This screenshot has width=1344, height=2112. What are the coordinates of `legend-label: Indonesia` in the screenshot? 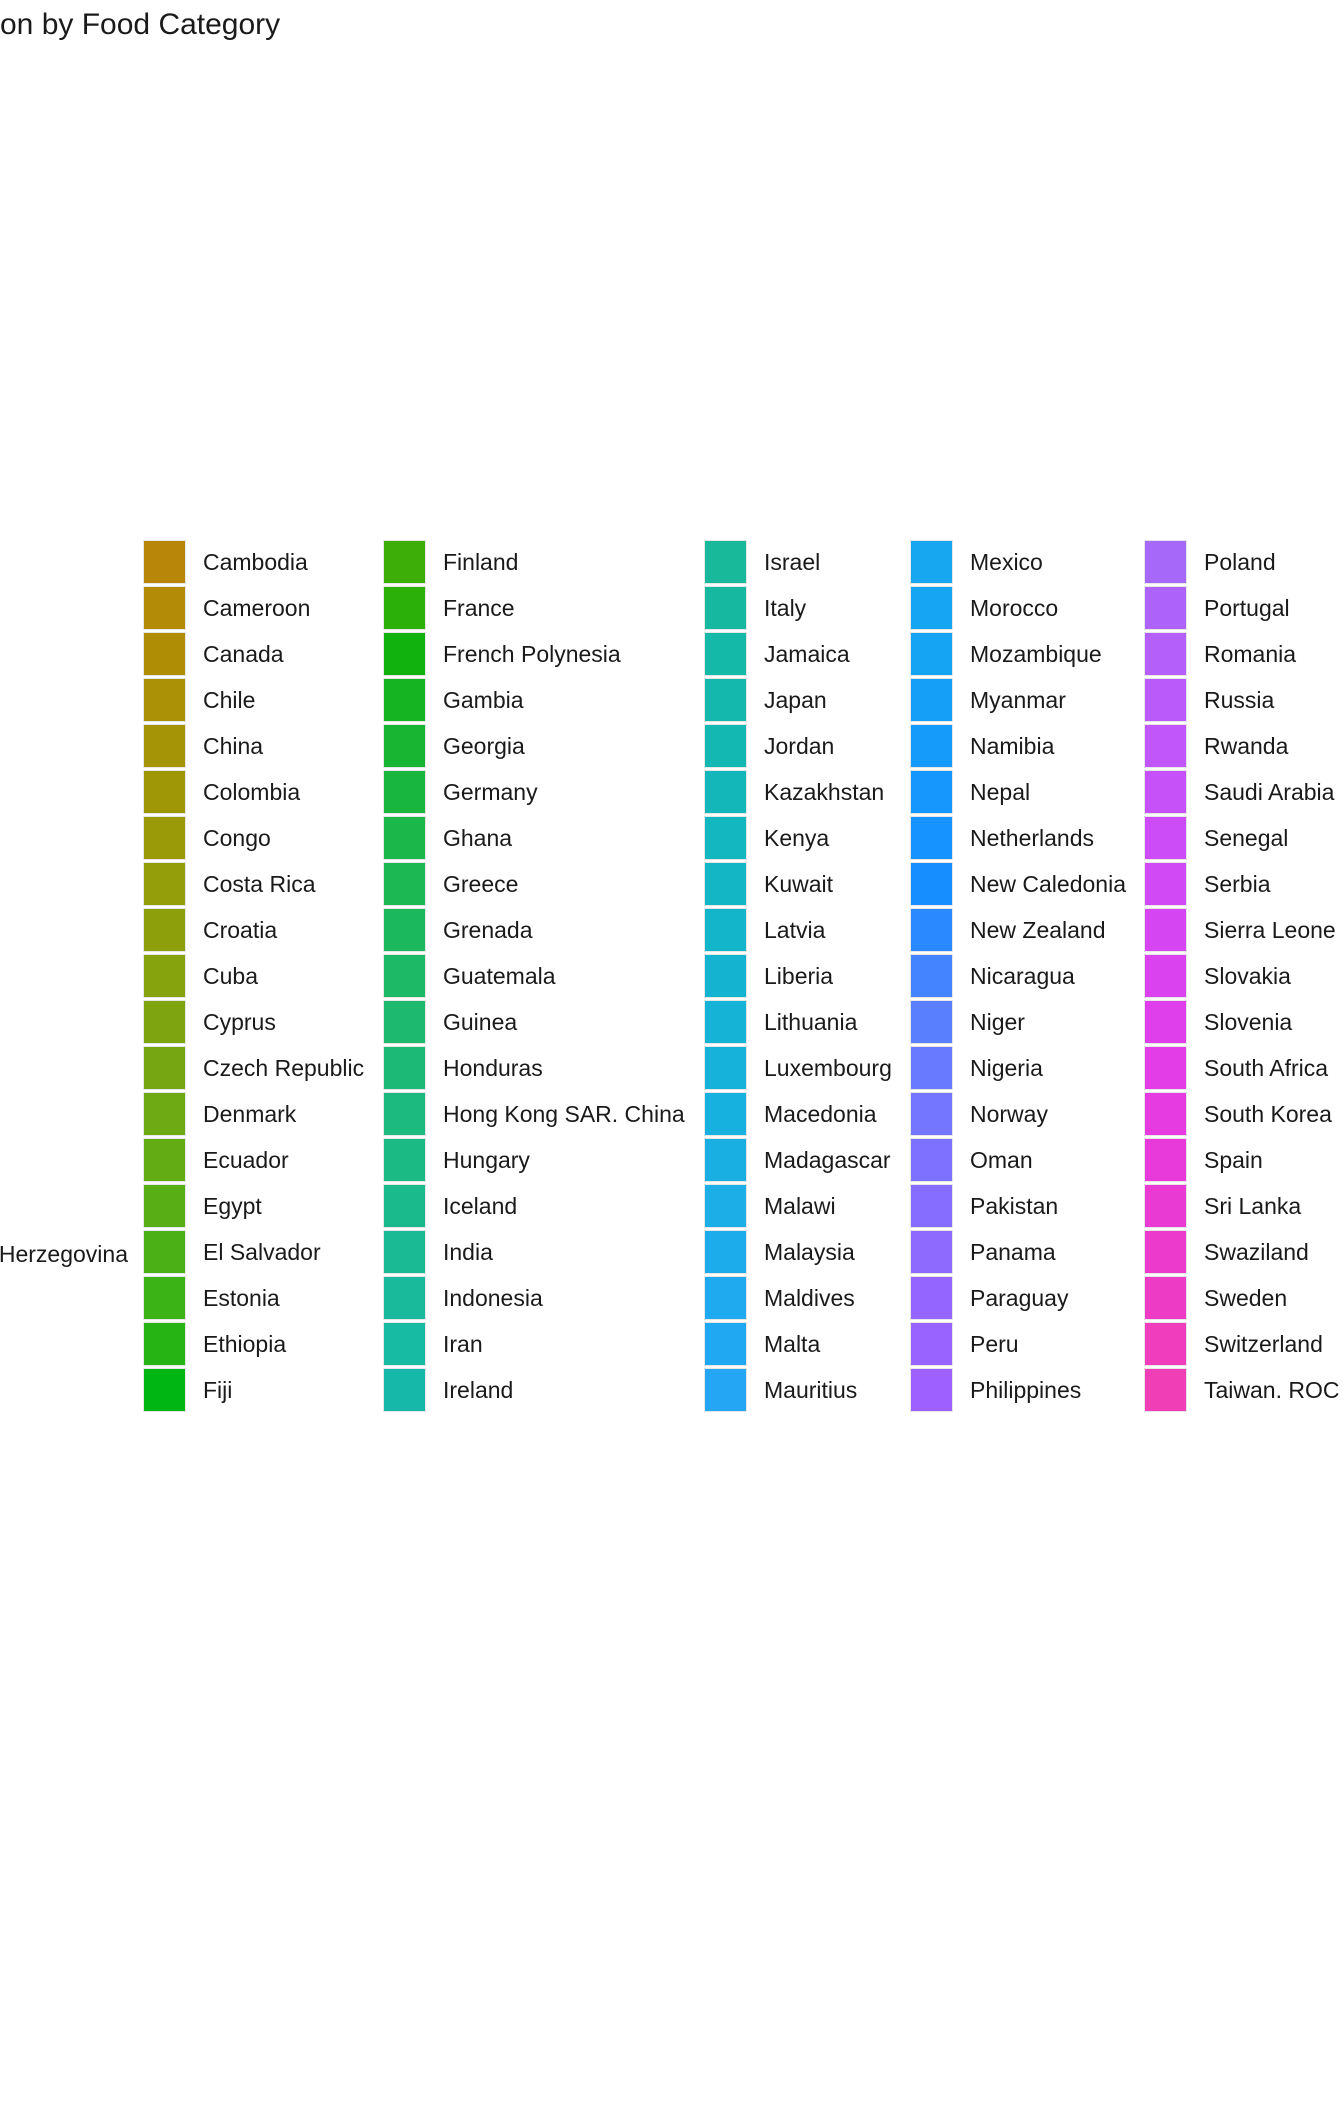 It's located at (493, 1298).